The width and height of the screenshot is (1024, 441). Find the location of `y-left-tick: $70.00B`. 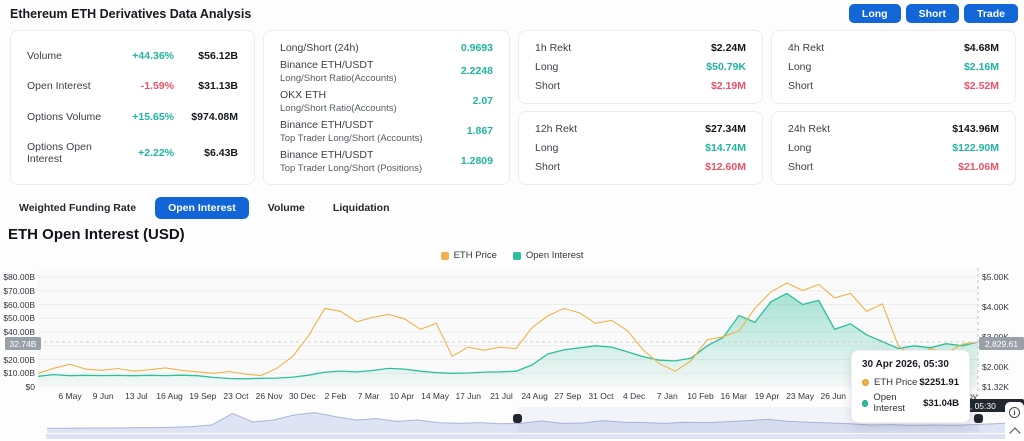

y-left-tick: $70.00B is located at coordinates (19, 290).